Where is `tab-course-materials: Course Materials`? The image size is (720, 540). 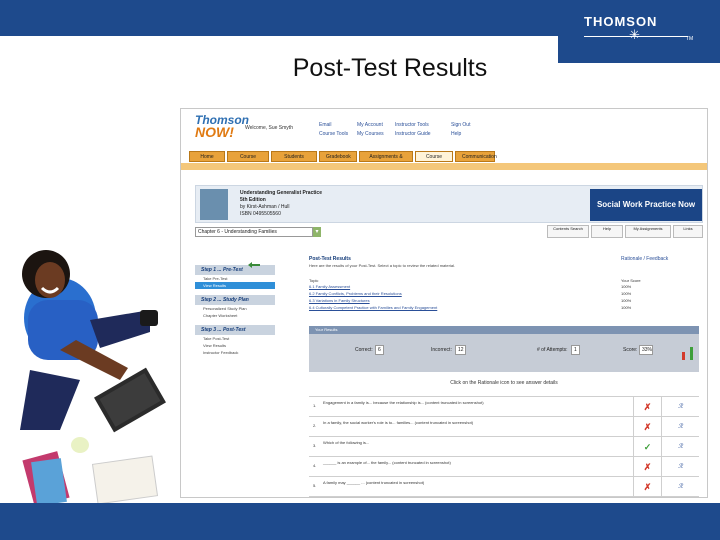 tab-course-materials: Course Materials is located at coordinates (434, 161).